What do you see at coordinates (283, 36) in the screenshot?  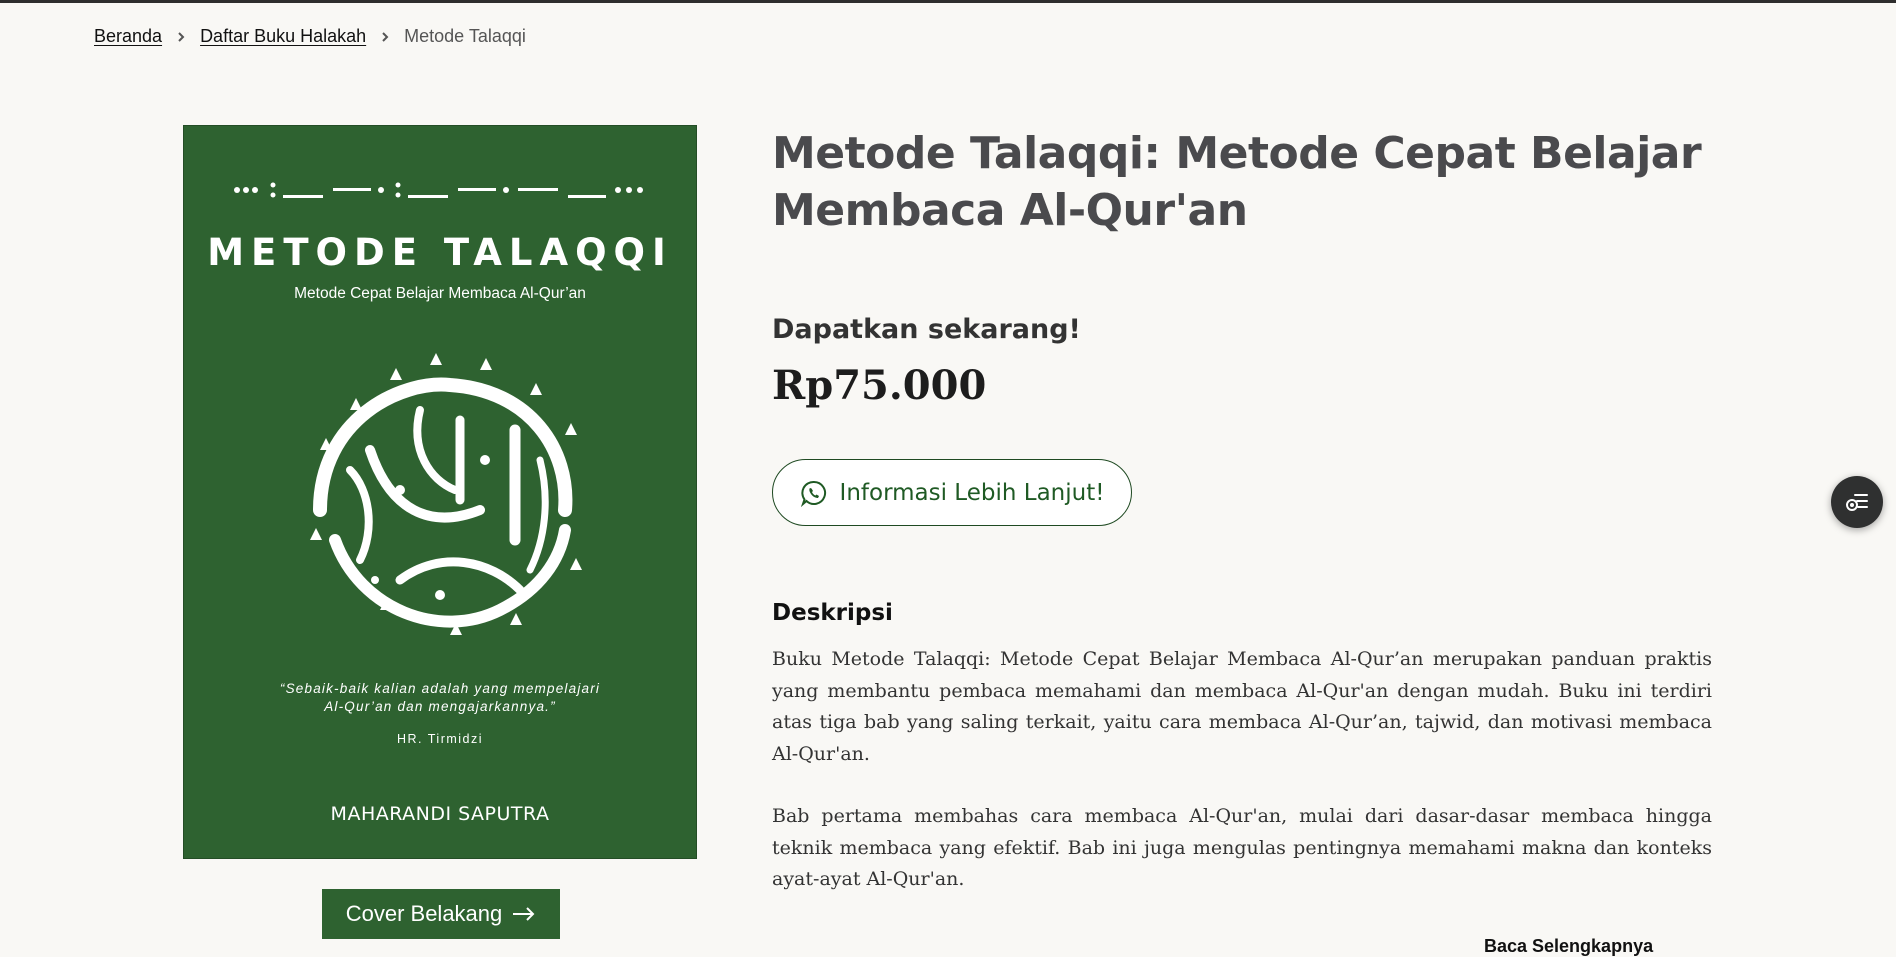 I see `breadcrumb-list-link: Daftar Buku Halakah` at bounding box center [283, 36].